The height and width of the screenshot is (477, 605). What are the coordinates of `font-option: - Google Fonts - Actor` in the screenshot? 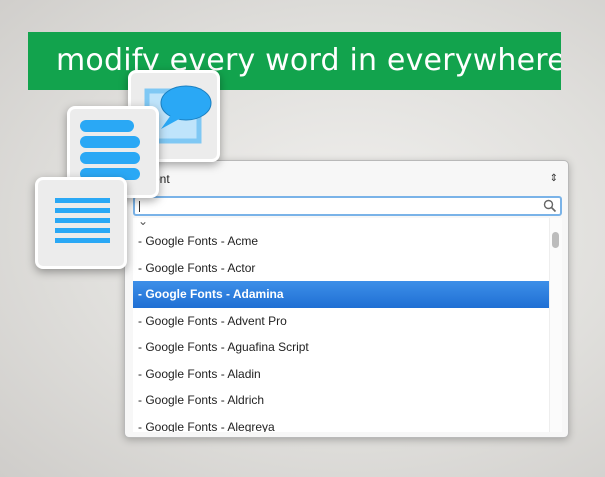 It's located at (341, 268).